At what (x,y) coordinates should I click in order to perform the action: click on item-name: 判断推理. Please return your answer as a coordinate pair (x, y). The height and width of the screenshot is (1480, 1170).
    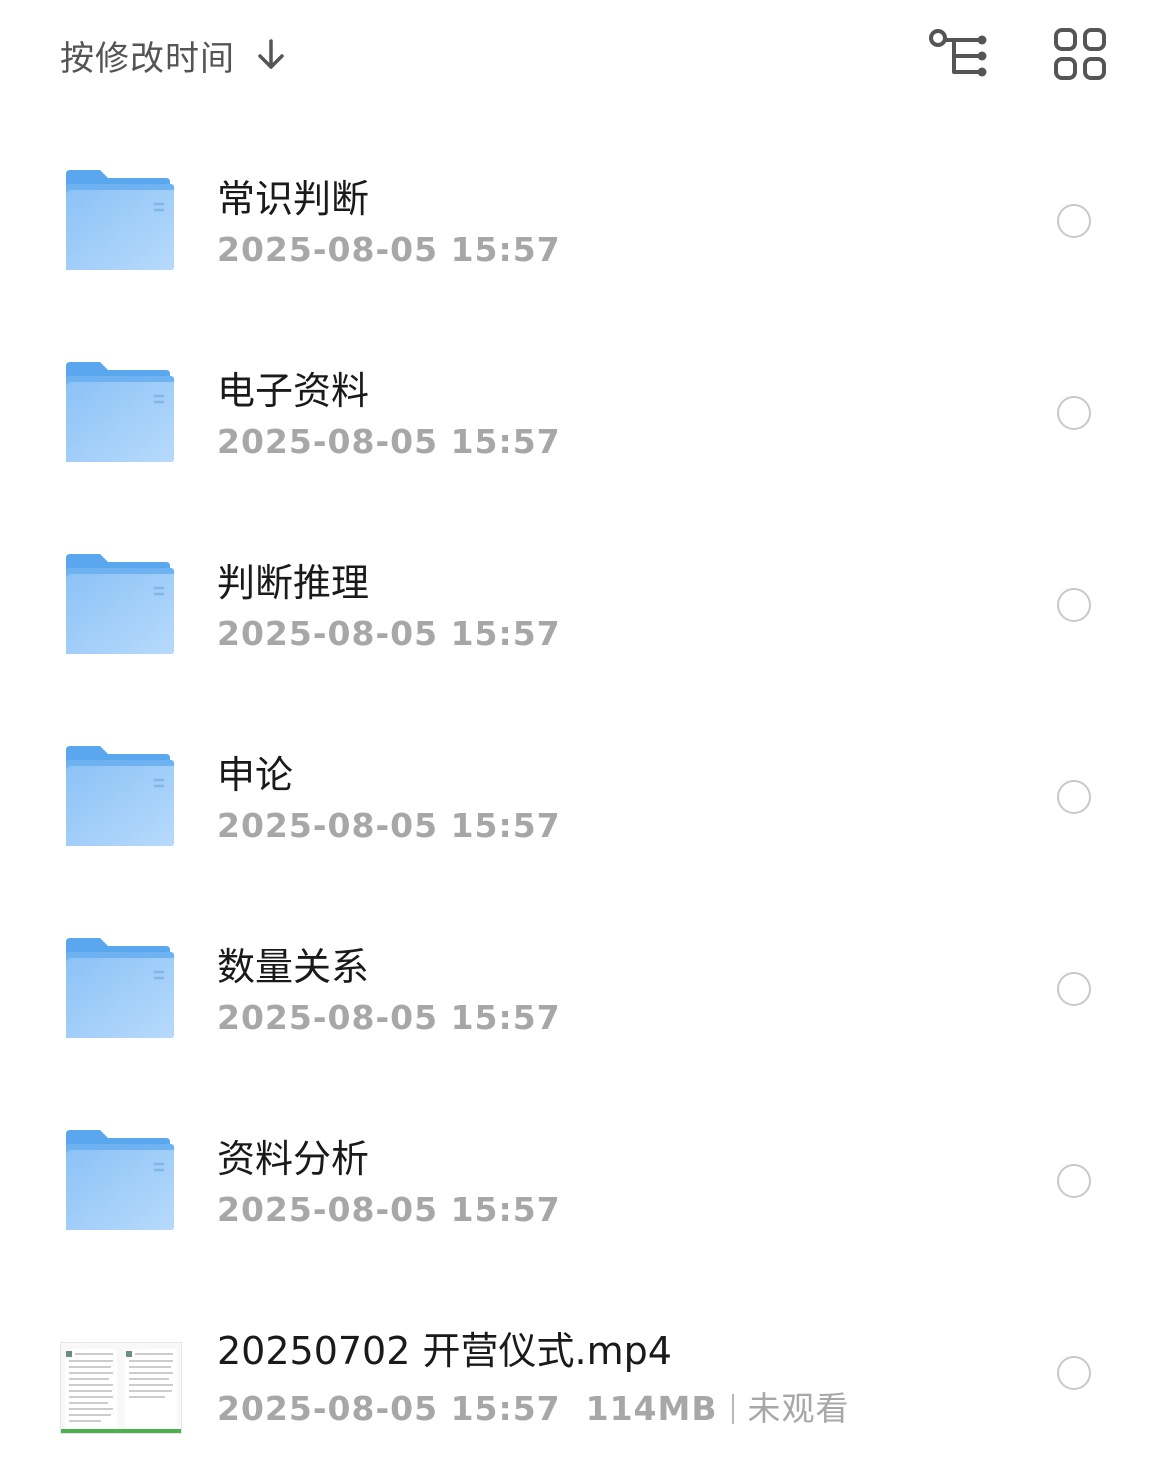
    Looking at the image, I should click on (293, 583).